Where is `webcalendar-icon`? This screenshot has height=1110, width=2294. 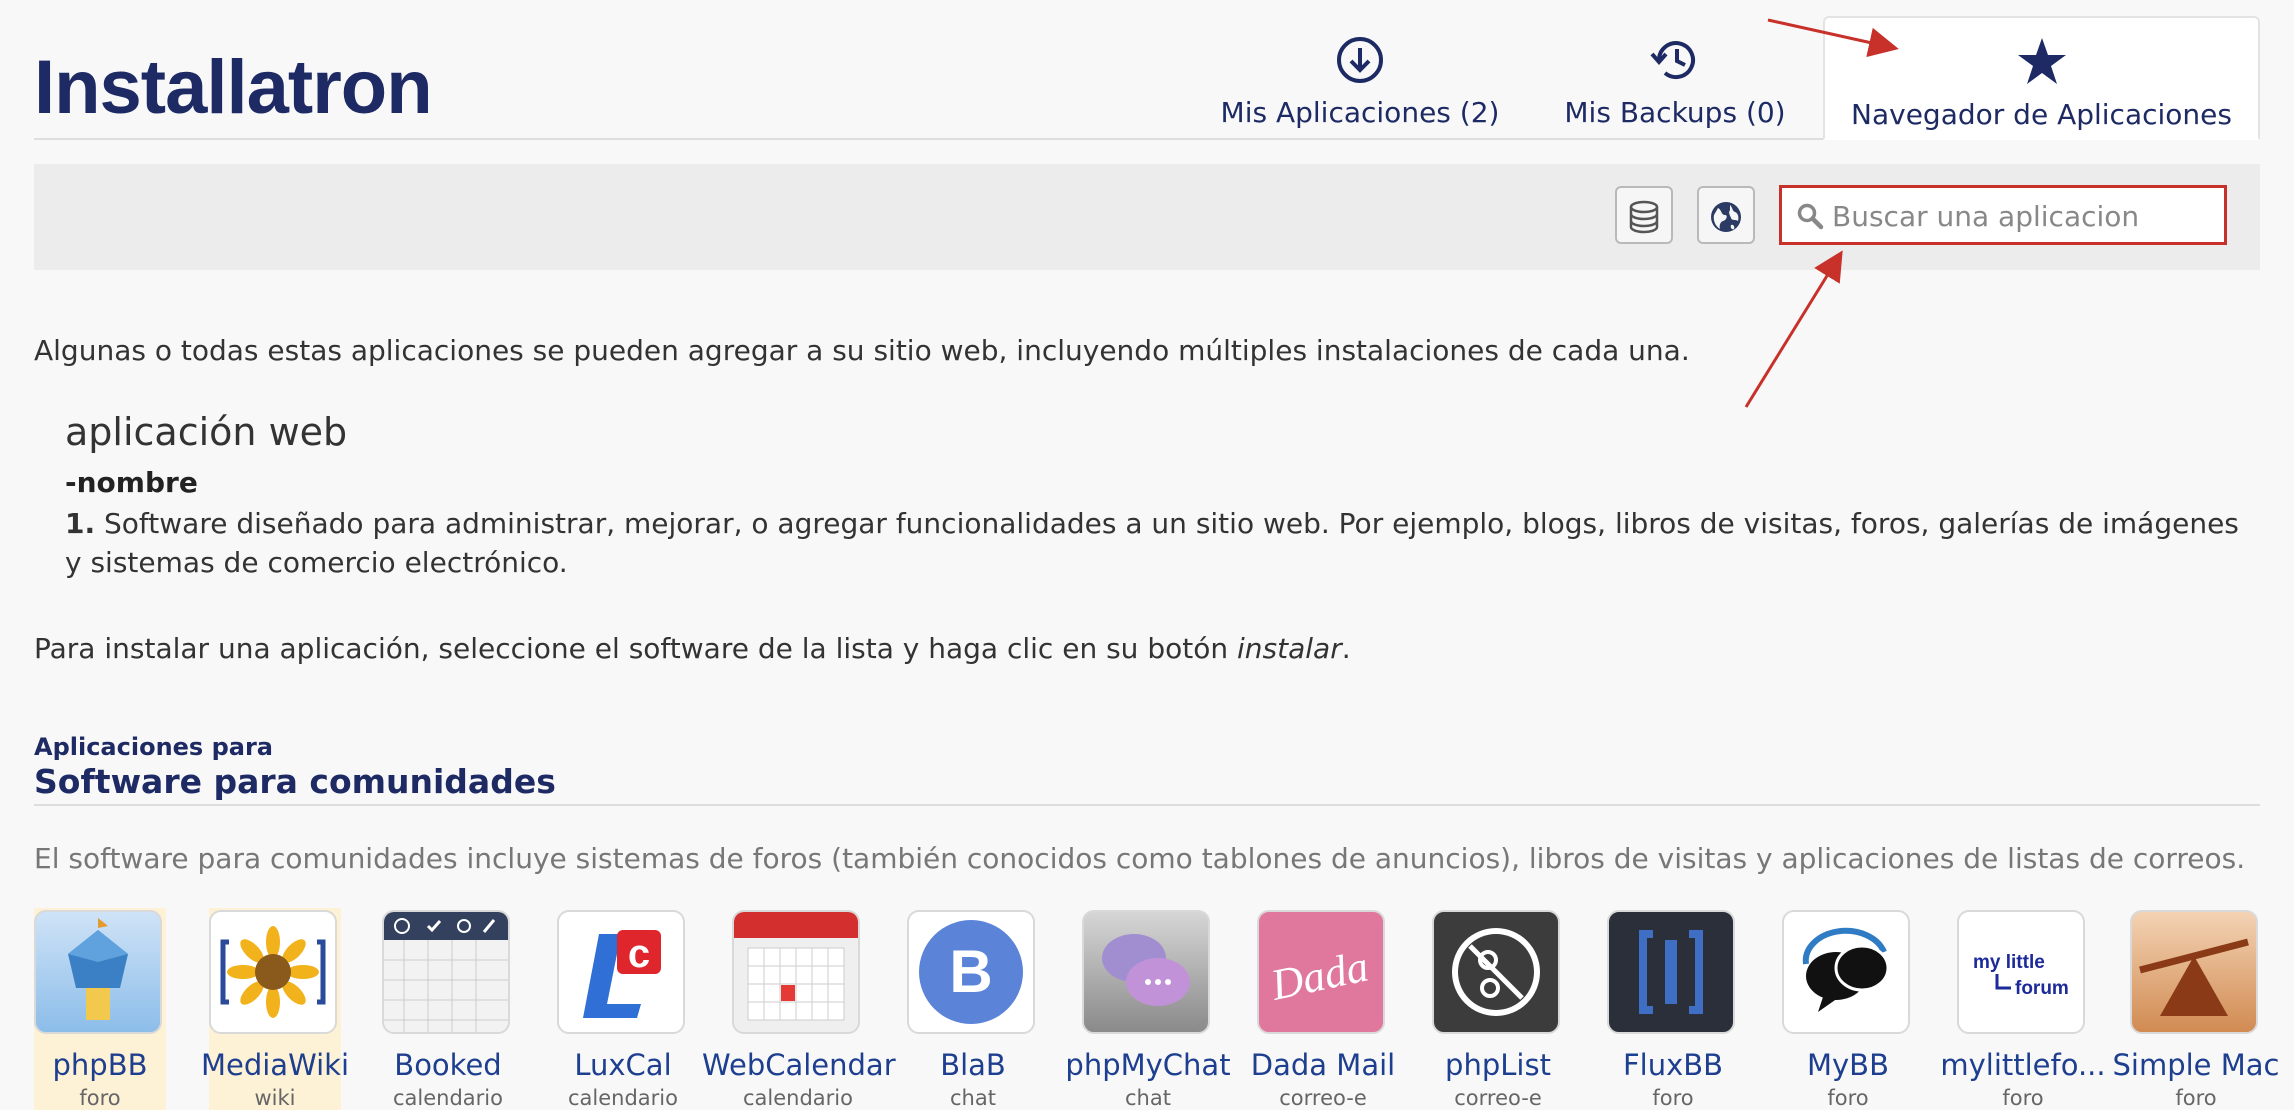 webcalendar-icon is located at coordinates (796, 972).